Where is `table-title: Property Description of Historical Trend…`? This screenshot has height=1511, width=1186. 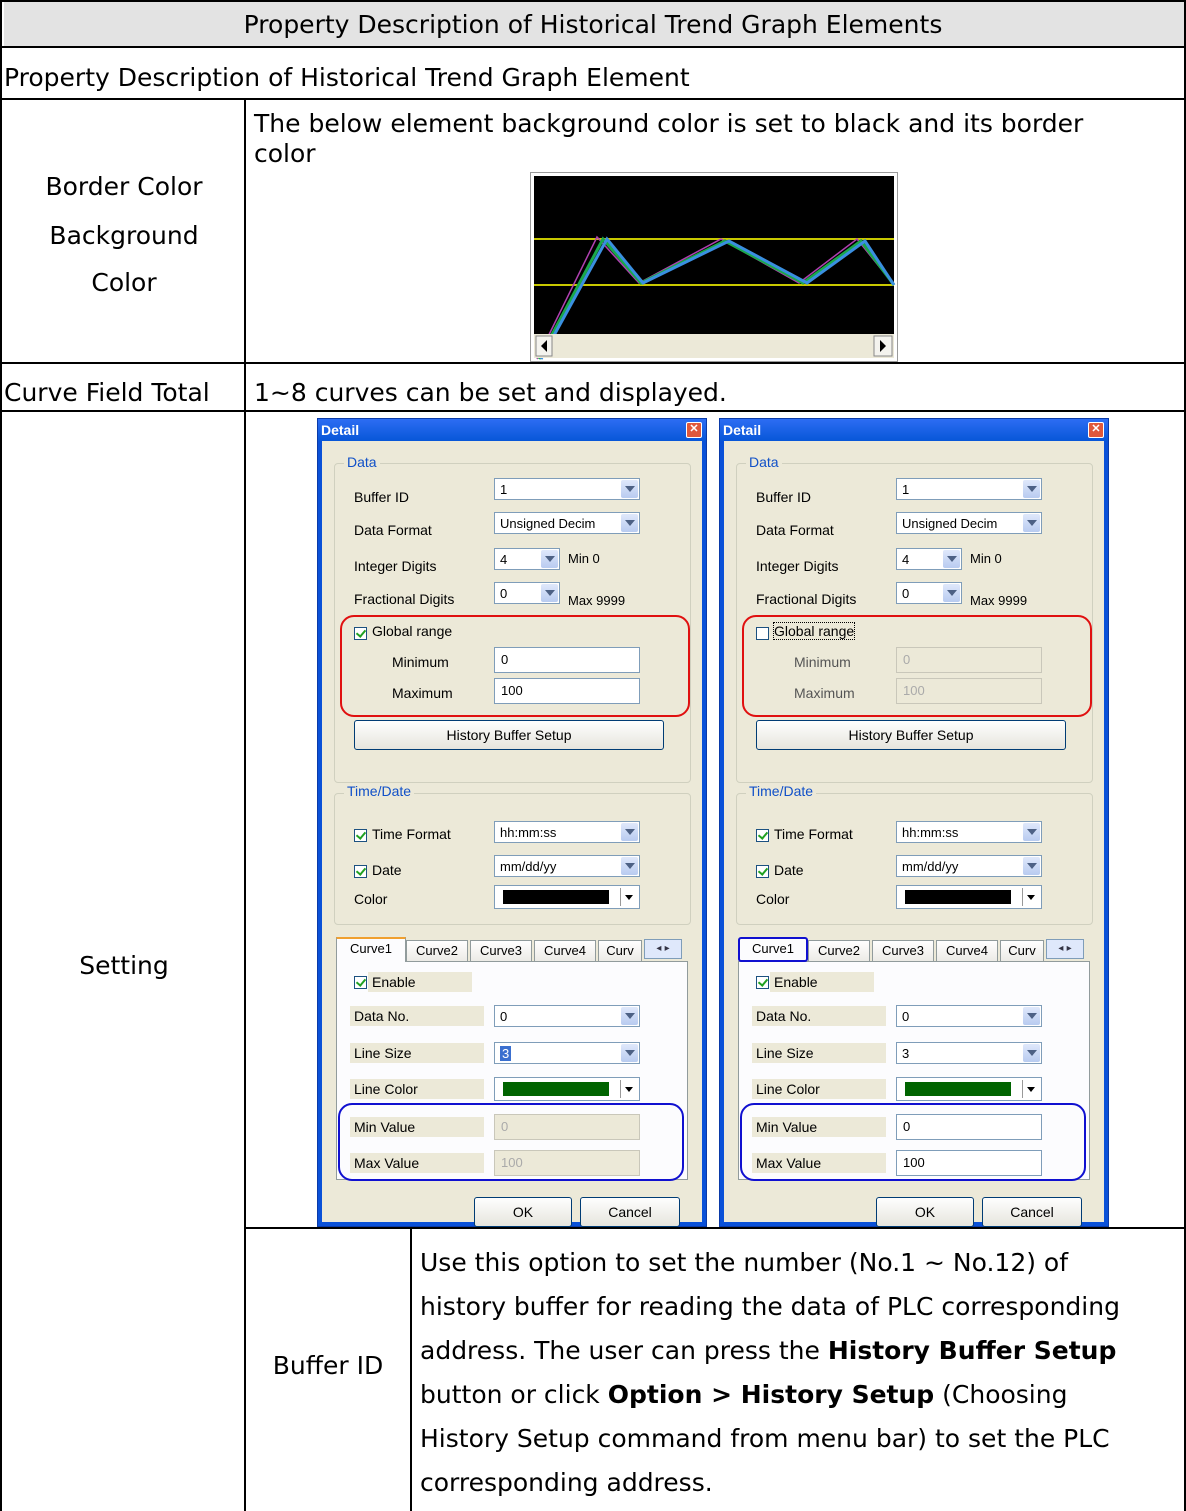
table-title: Property Description of Historical Trend… is located at coordinates (593, 24).